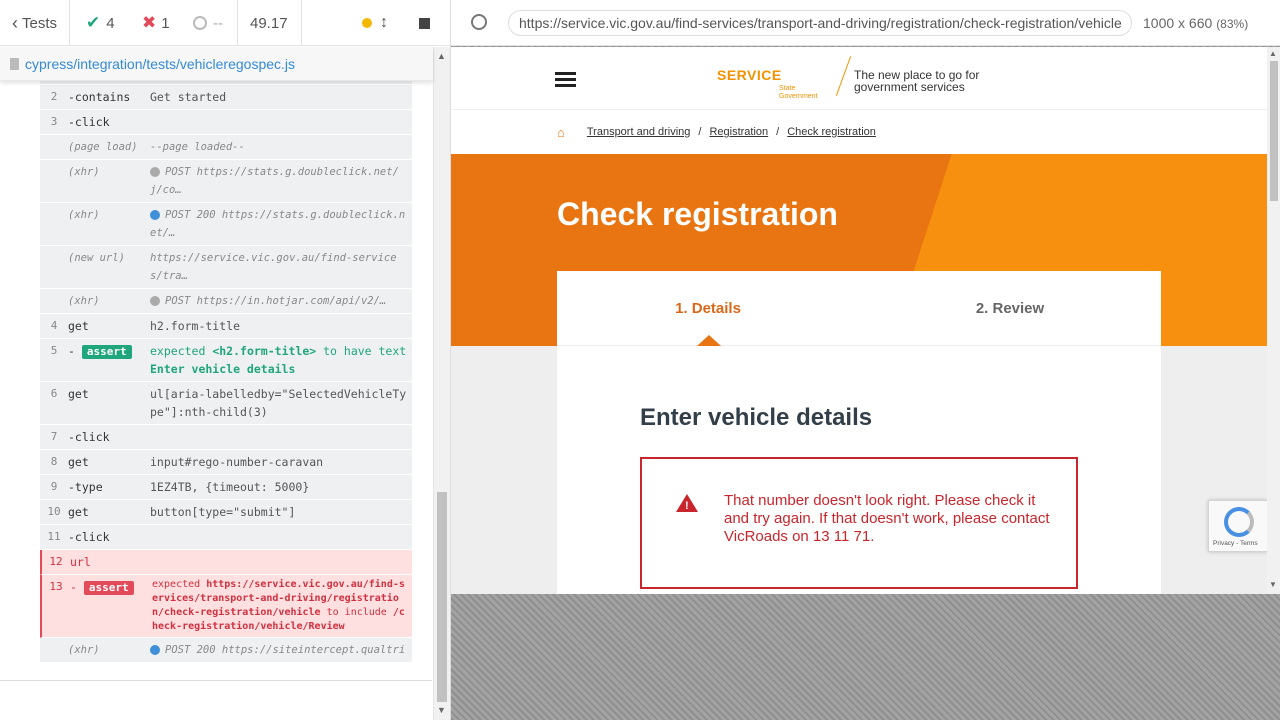  I want to click on command-log-row: 4 get h2.form-title, so click(226, 326).